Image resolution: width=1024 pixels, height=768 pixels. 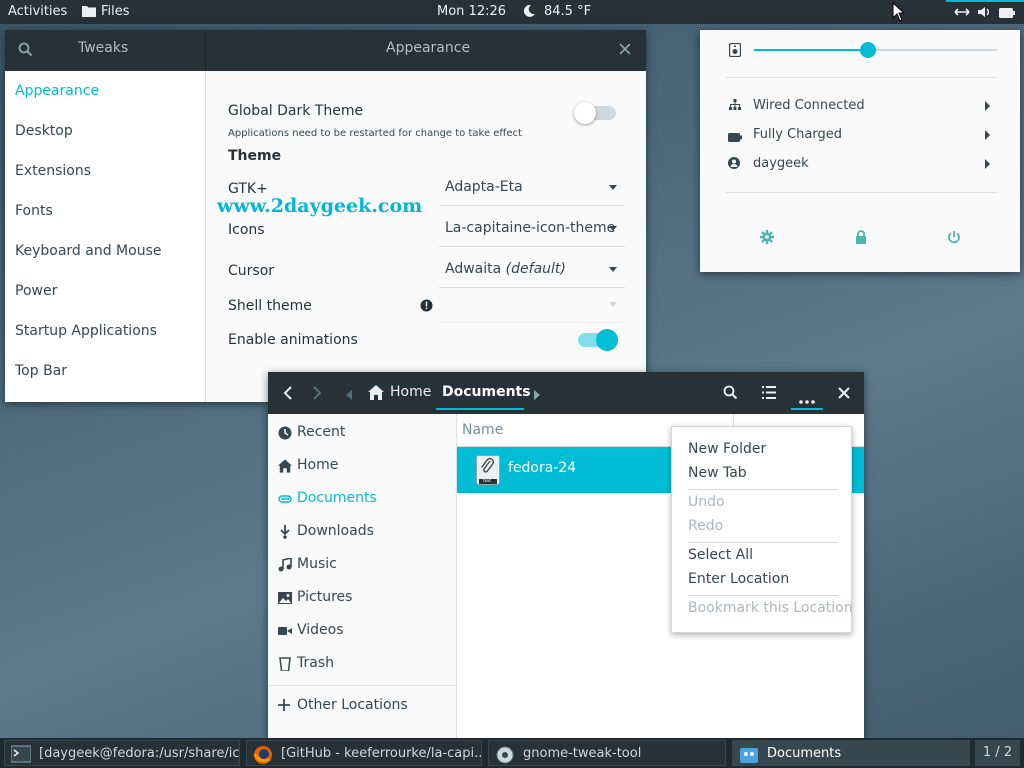 What do you see at coordinates (567, 11) in the screenshot?
I see `weather-temperature: 84.5 °F` at bounding box center [567, 11].